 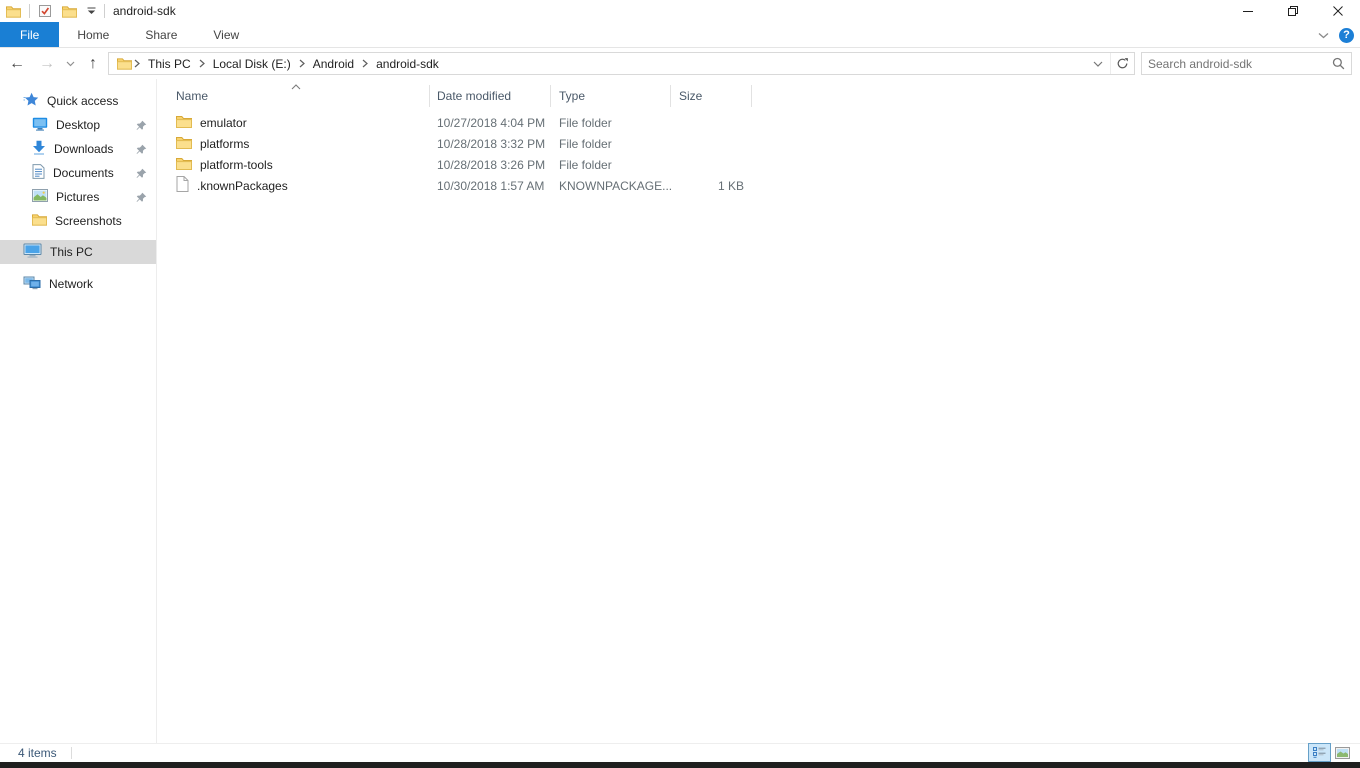 I want to click on help-icon: ?, so click(x=1346, y=35).